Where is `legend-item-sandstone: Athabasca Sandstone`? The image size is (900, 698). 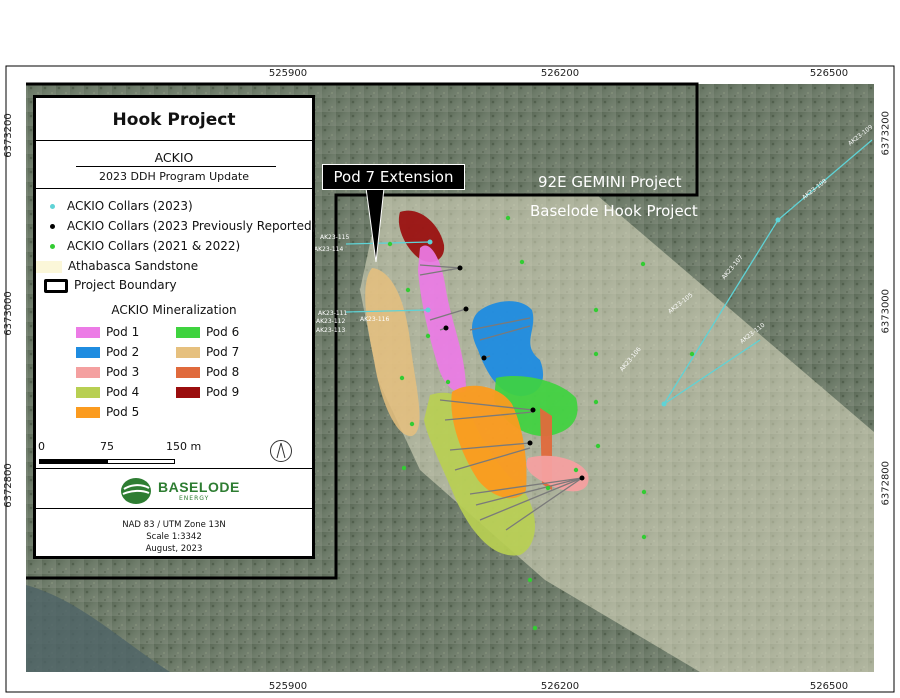
legend-item-sandstone: Athabasca Sandstone is located at coordinates (117, 266).